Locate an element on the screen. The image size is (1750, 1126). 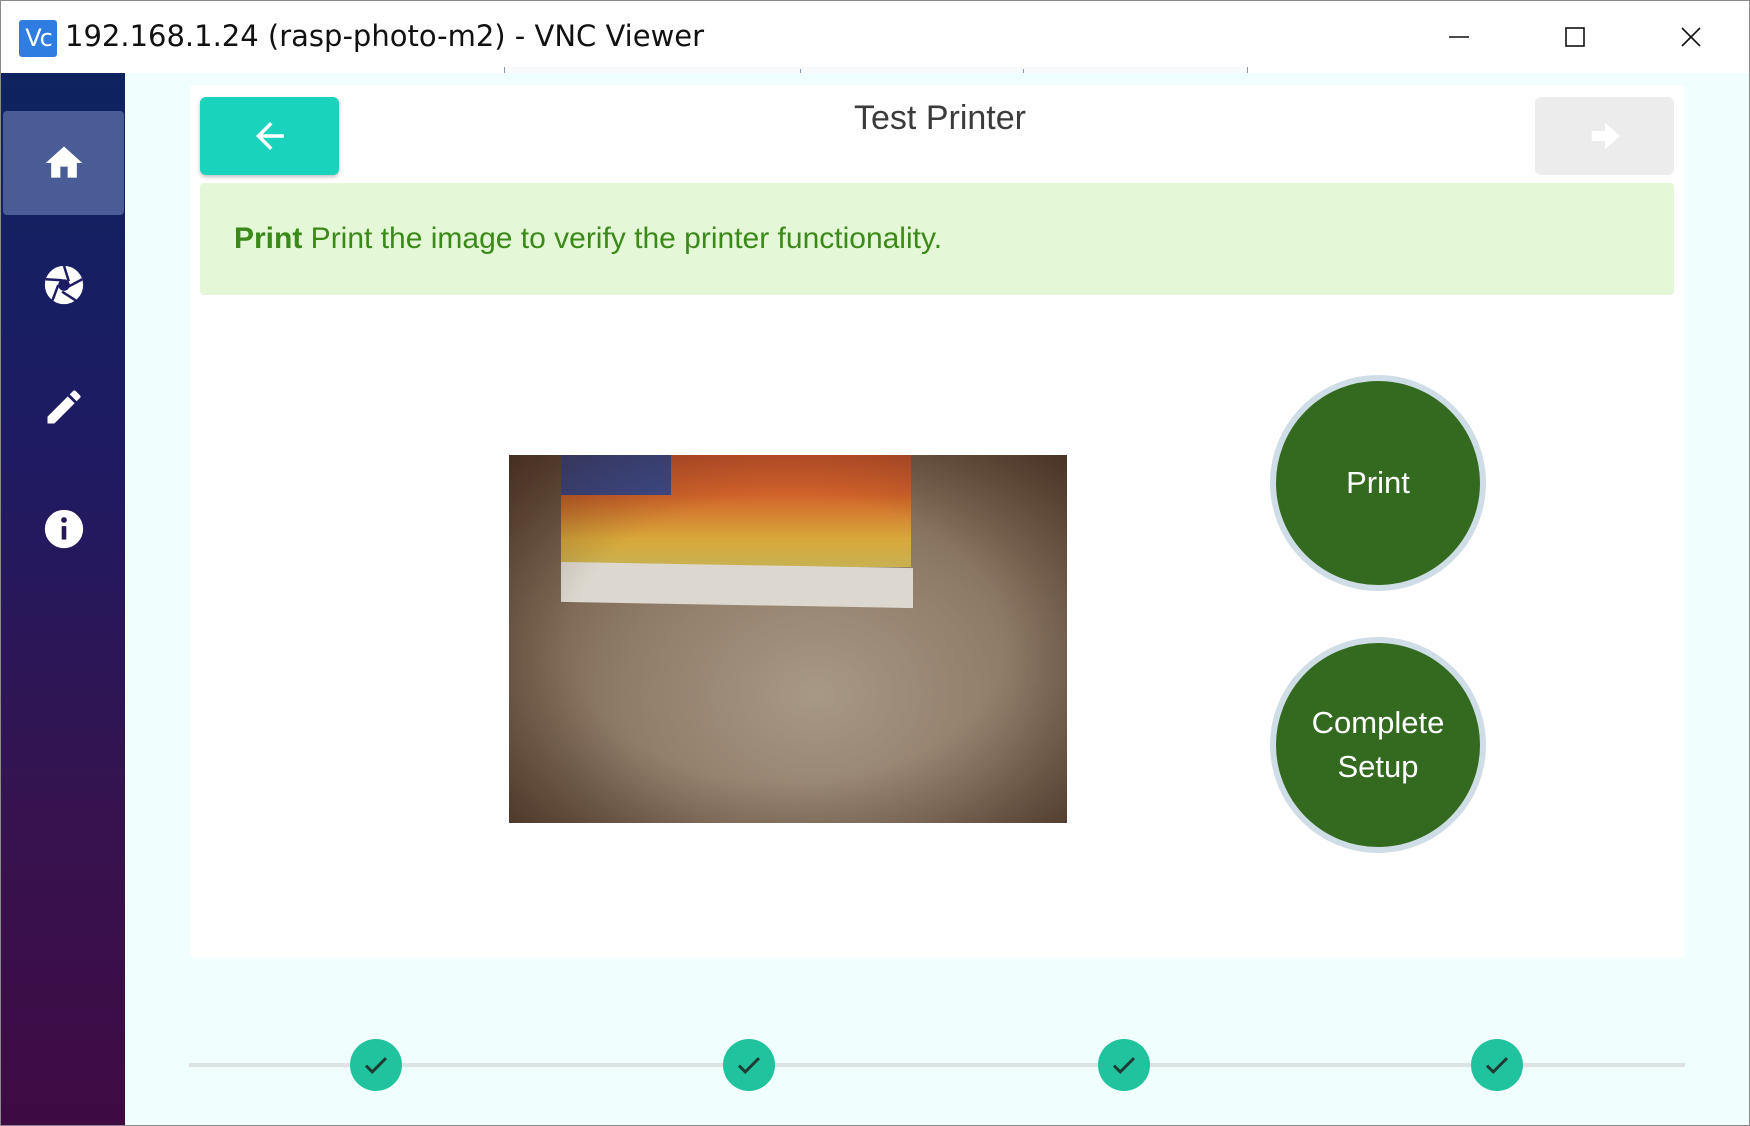
close-button is located at coordinates (1691, 37).